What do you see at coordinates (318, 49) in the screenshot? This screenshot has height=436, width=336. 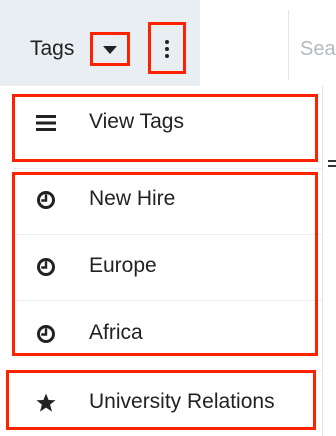 I see `search-input: Sea` at bounding box center [318, 49].